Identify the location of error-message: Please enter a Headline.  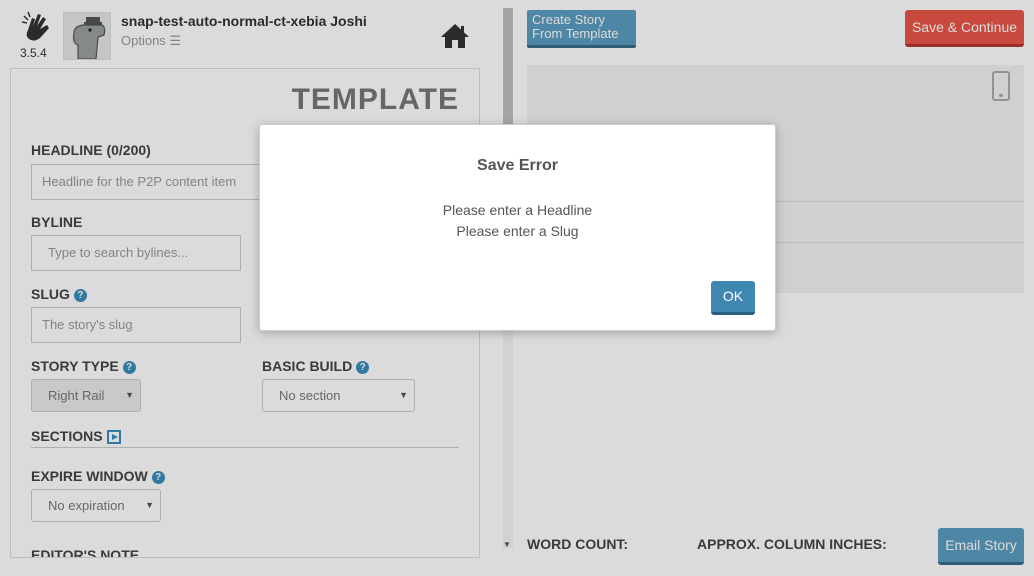
(517, 210).